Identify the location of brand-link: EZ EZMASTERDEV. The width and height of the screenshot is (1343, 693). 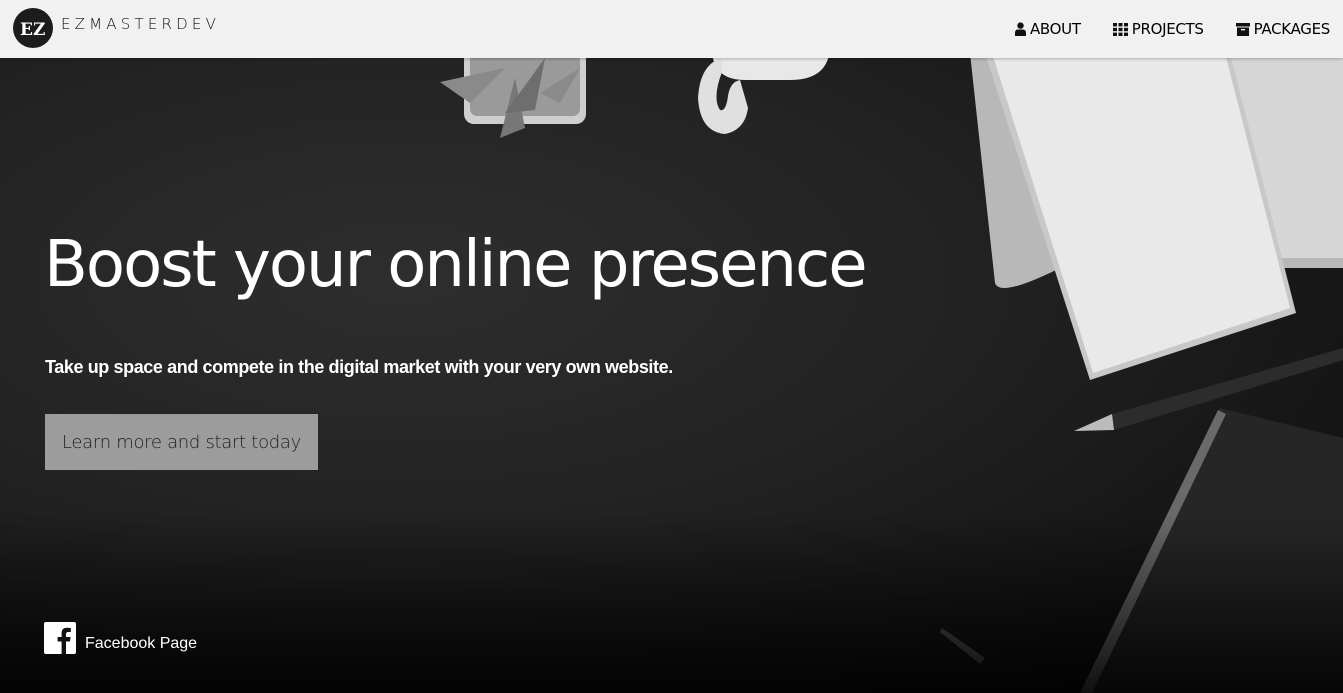
(116, 28).